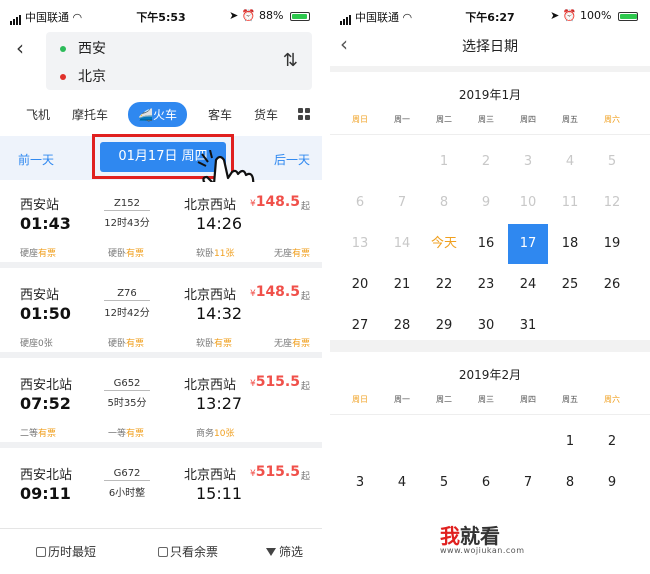 The width and height of the screenshot is (650, 574). I want to click on departure-time: 09:11, so click(45, 493).